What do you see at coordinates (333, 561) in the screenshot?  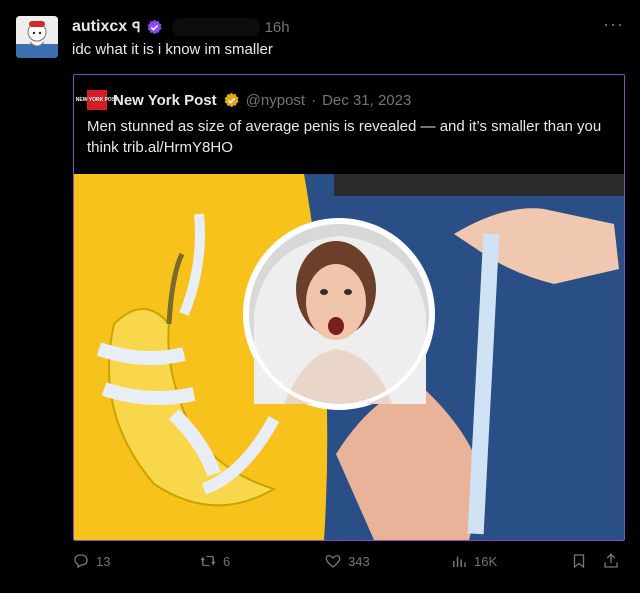 I see `heart-icon` at bounding box center [333, 561].